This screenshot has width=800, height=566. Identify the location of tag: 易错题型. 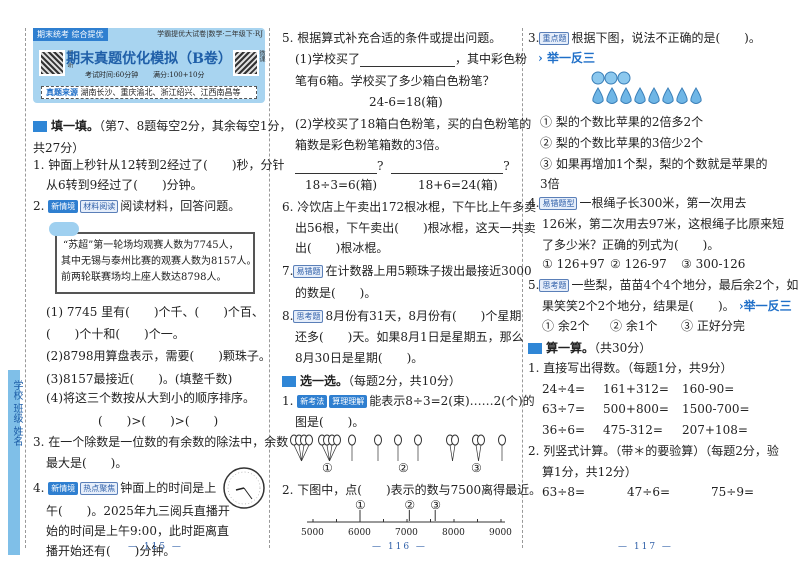
(558, 203).